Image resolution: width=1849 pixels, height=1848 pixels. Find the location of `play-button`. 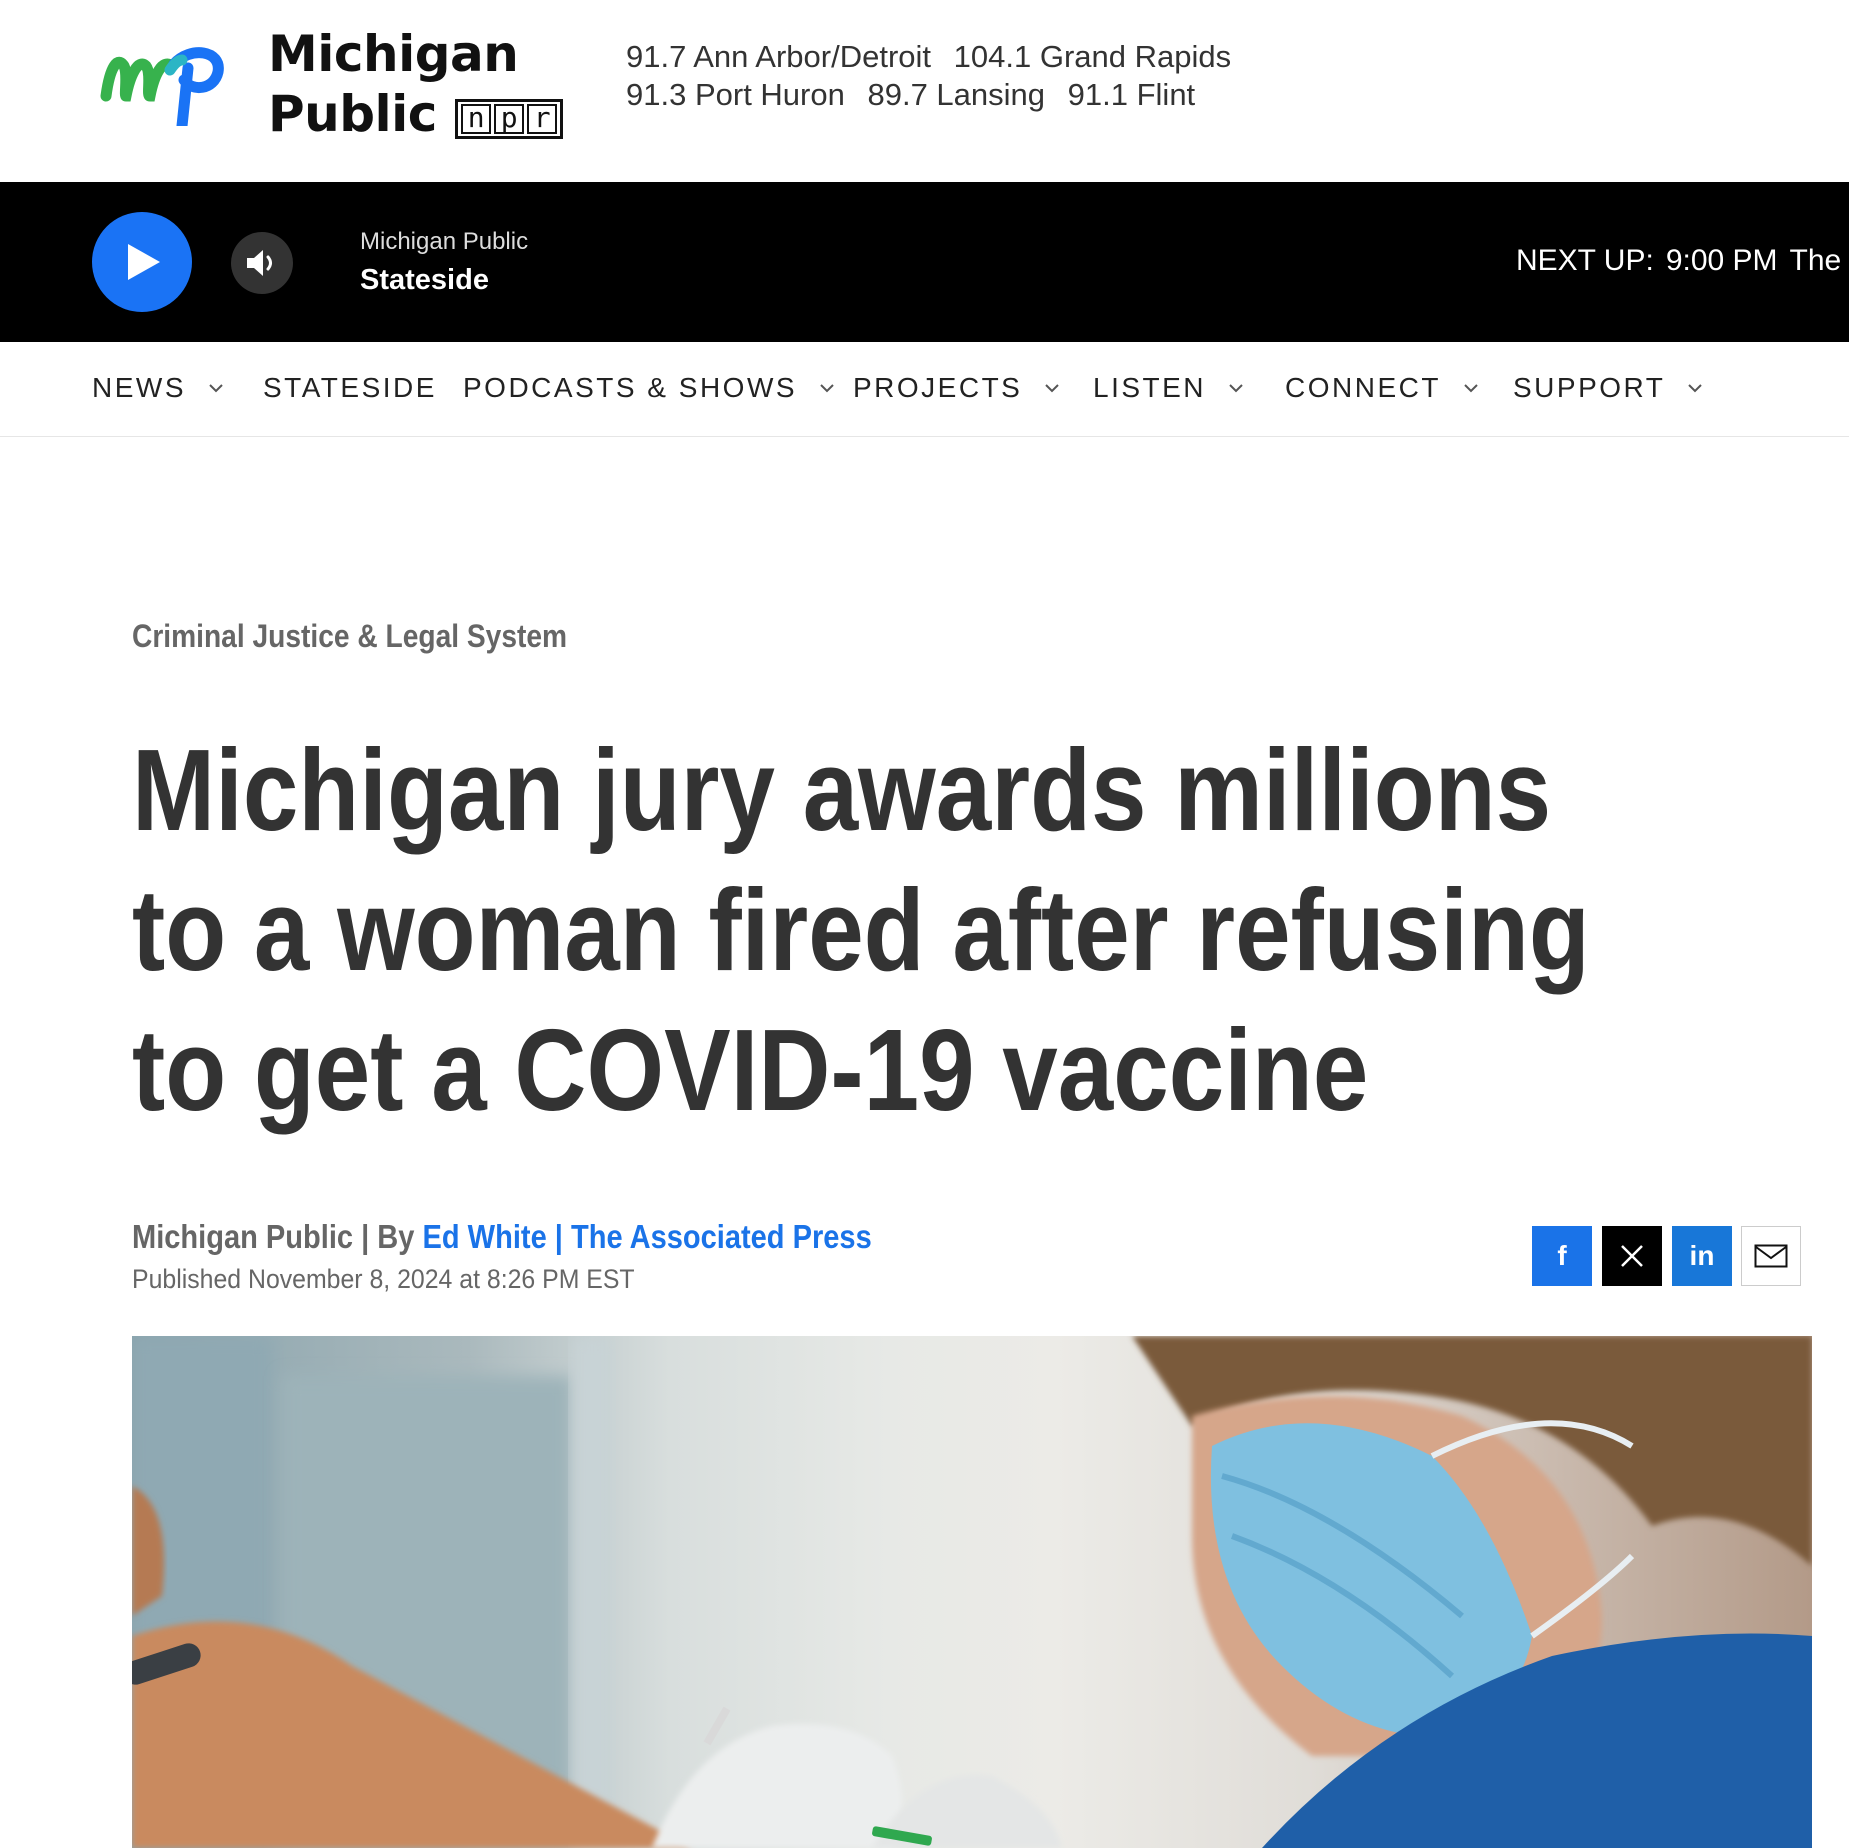

play-button is located at coordinates (142, 262).